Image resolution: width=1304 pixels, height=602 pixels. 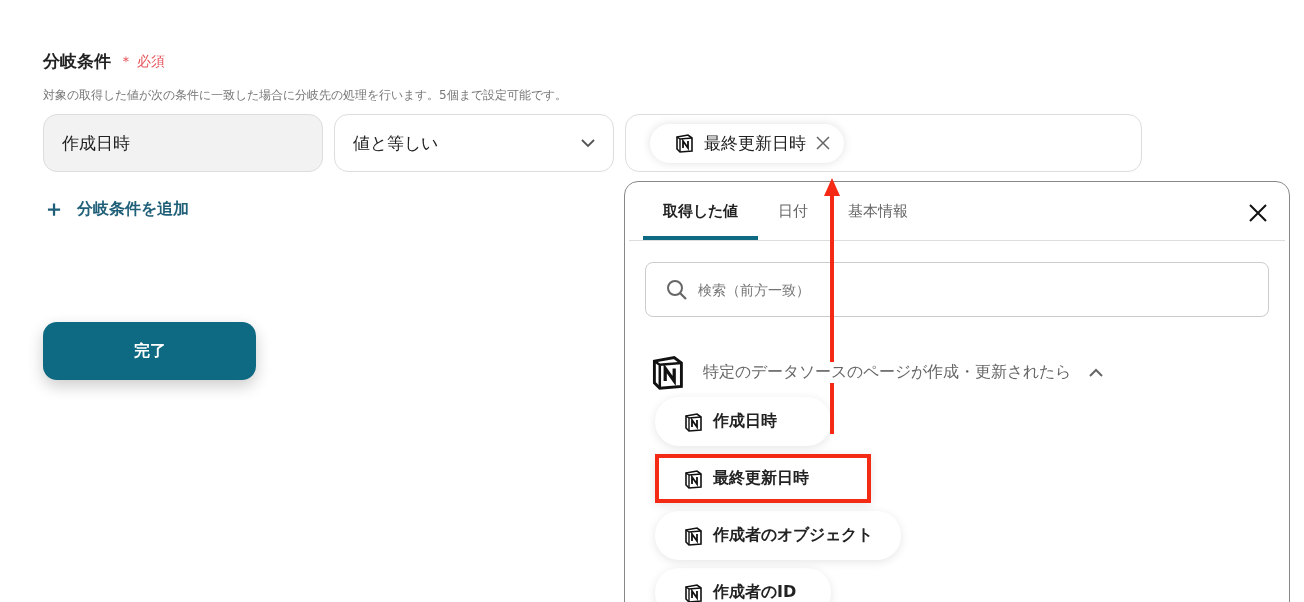 I want to click on value-item: 作成者のID, so click(x=743, y=585).